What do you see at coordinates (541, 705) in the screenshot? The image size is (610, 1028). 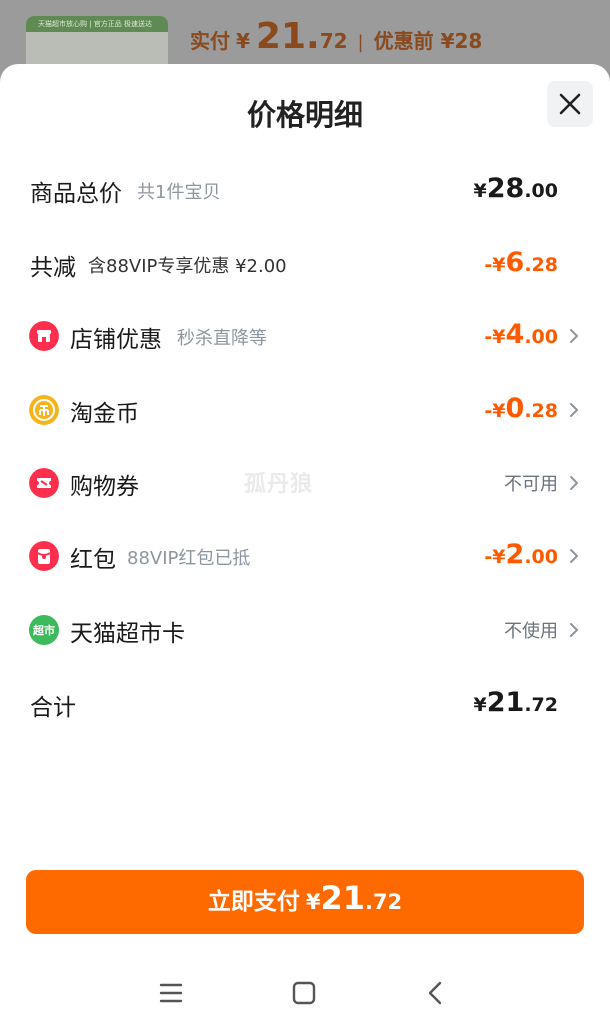 I see `sum-dec: .72` at bounding box center [541, 705].